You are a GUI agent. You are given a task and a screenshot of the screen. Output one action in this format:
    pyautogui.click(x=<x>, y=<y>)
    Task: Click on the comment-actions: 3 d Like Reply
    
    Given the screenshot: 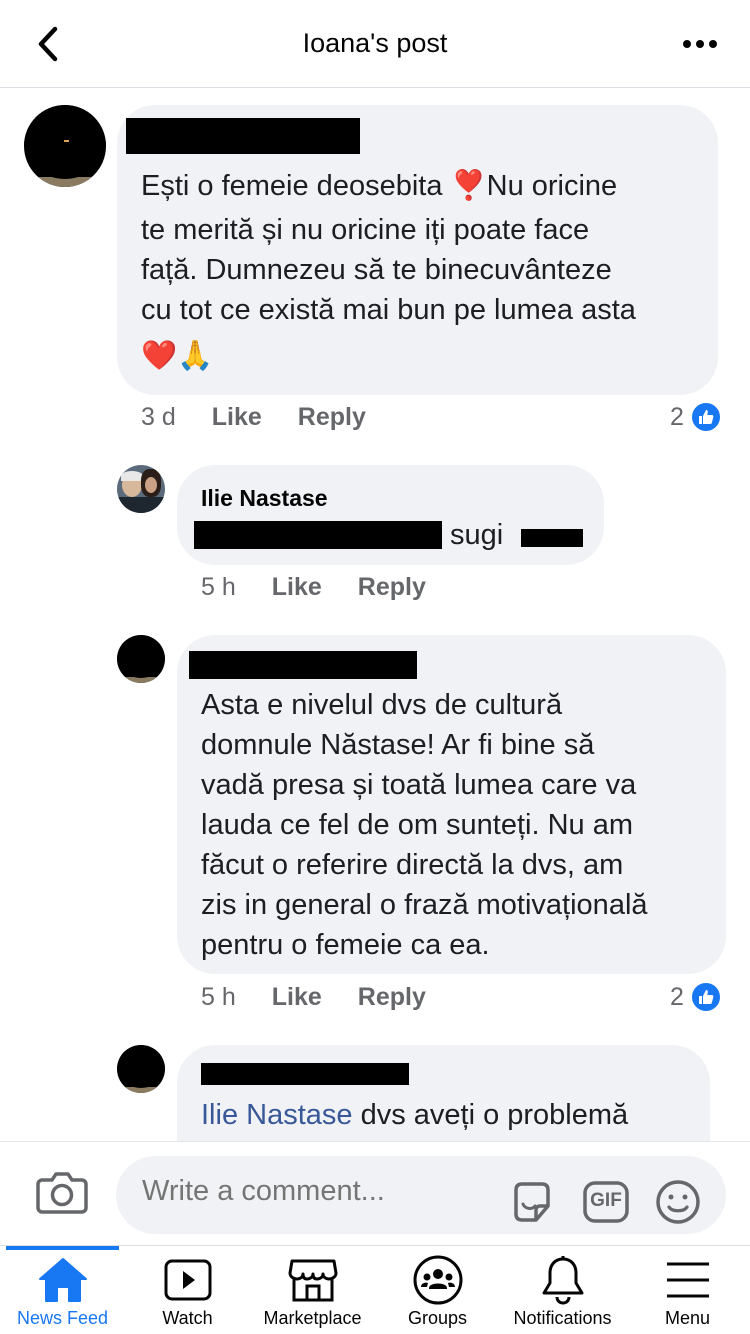 What is the action you would take?
    pyautogui.click(x=253, y=417)
    